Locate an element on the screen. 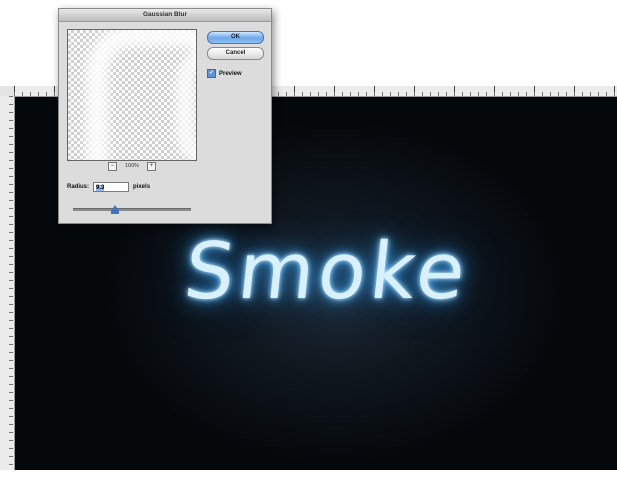  preview-zoom-controls: − 100% + is located at coordinates (132, 166).